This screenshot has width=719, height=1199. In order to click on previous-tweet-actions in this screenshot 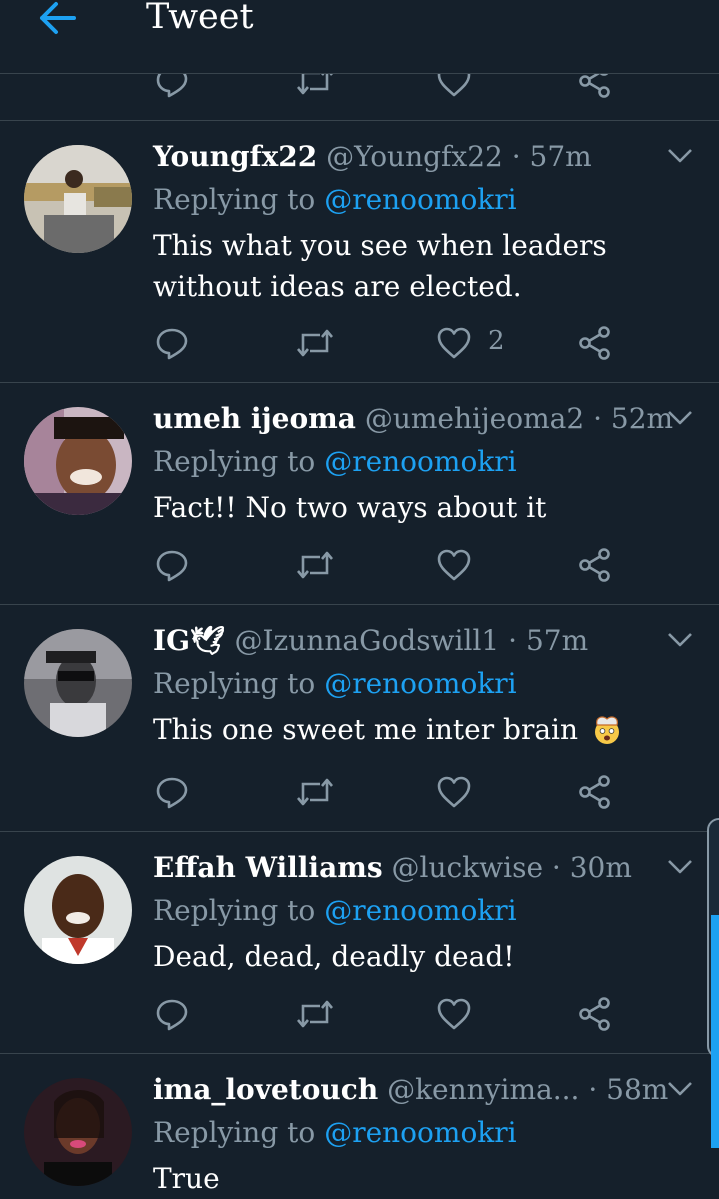, I will do `click(359, 97)`.